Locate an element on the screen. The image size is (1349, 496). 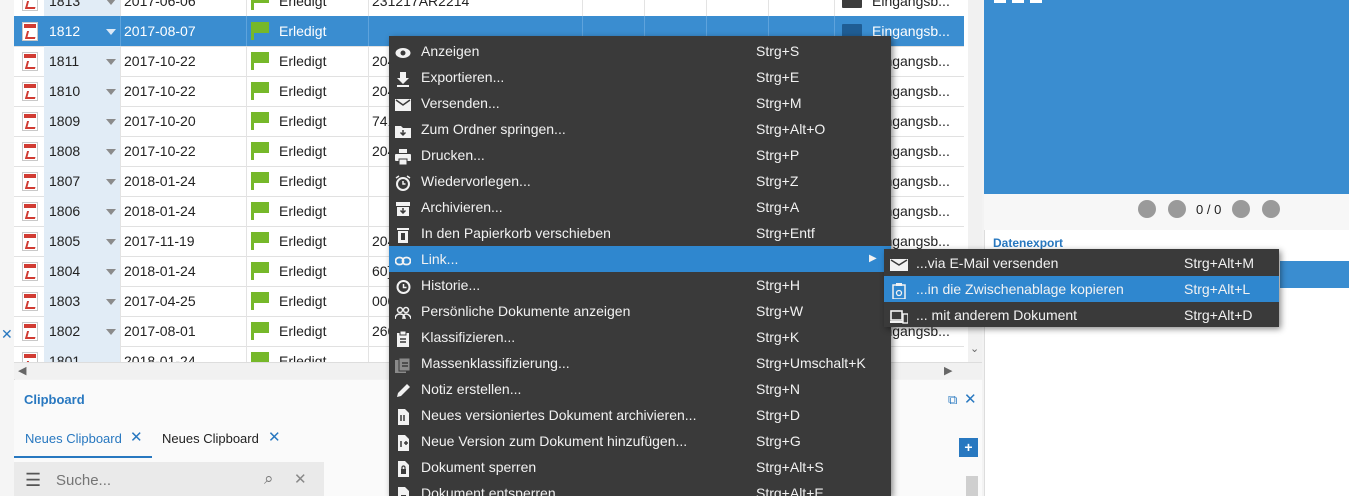
tab-label: Neues Clipboard is located at coordinates (210, 438).